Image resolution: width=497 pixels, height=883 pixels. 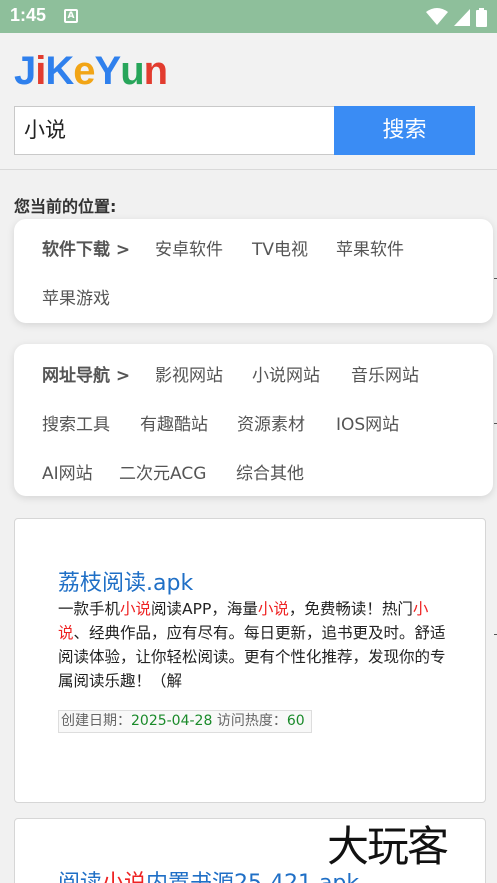 What do you see at coordinates (189, 247) in the screenshot?
I see `nav-link-android: 安卓软件` at bounding box center [189, 247].